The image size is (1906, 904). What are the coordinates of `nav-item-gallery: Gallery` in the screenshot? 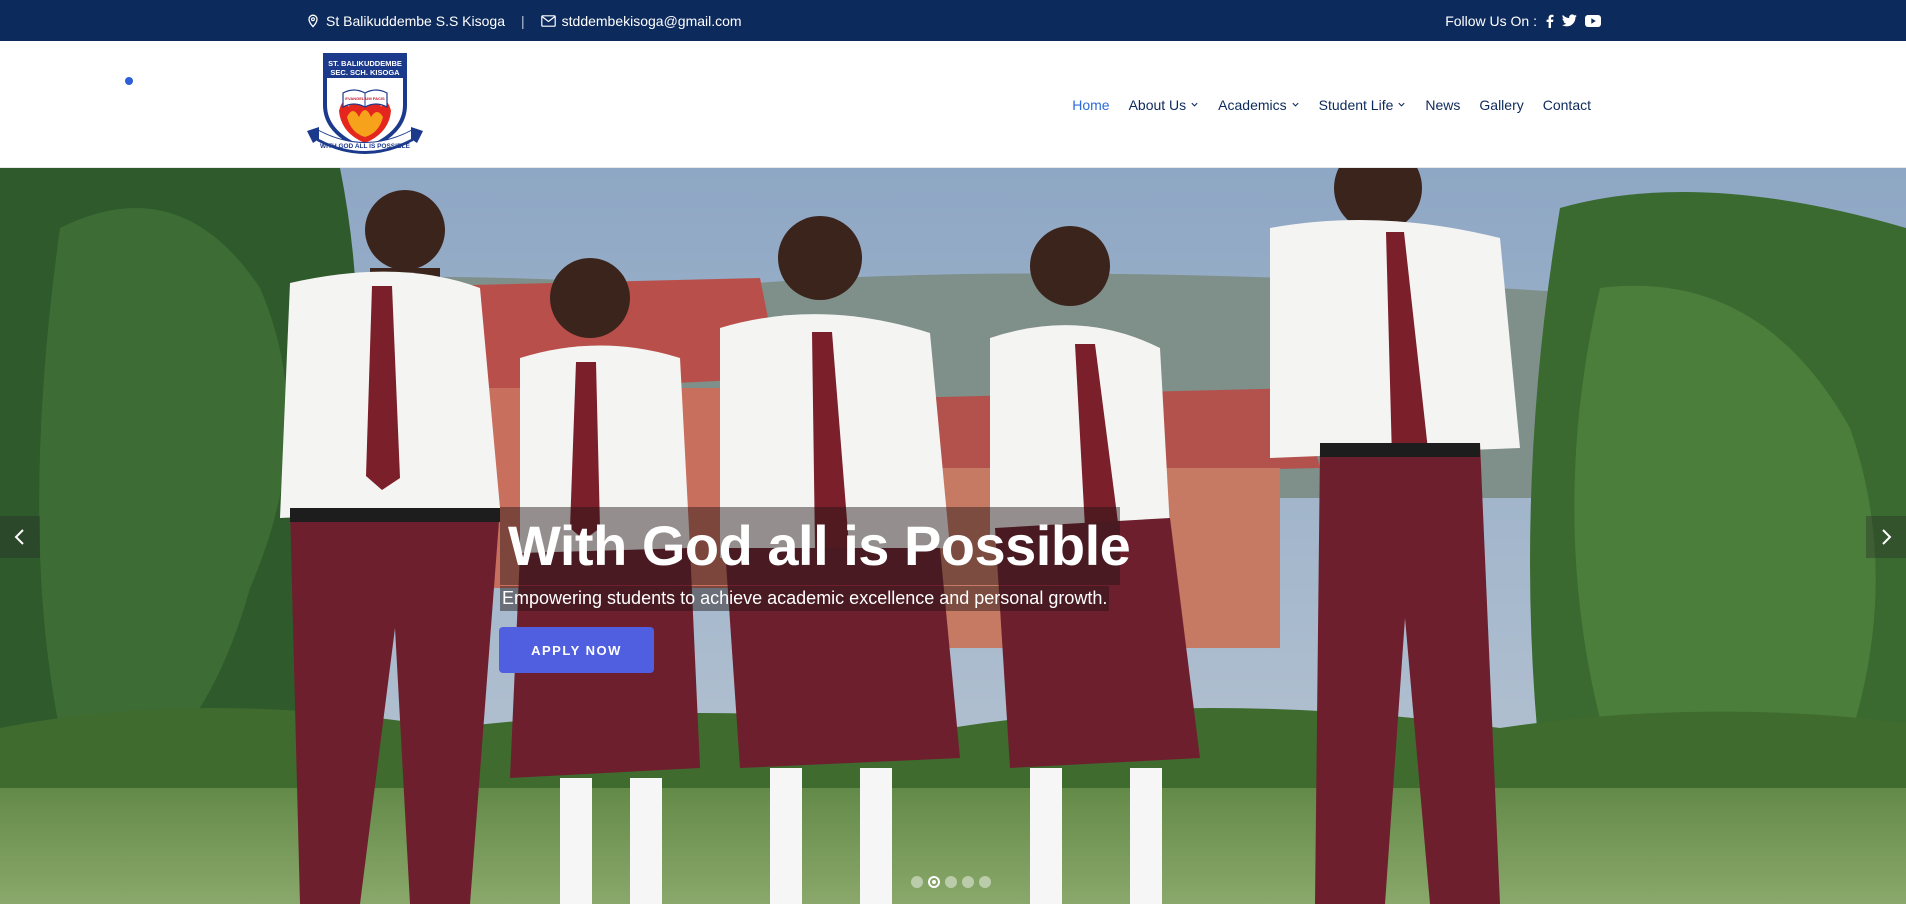 It's located at (1501, 105).